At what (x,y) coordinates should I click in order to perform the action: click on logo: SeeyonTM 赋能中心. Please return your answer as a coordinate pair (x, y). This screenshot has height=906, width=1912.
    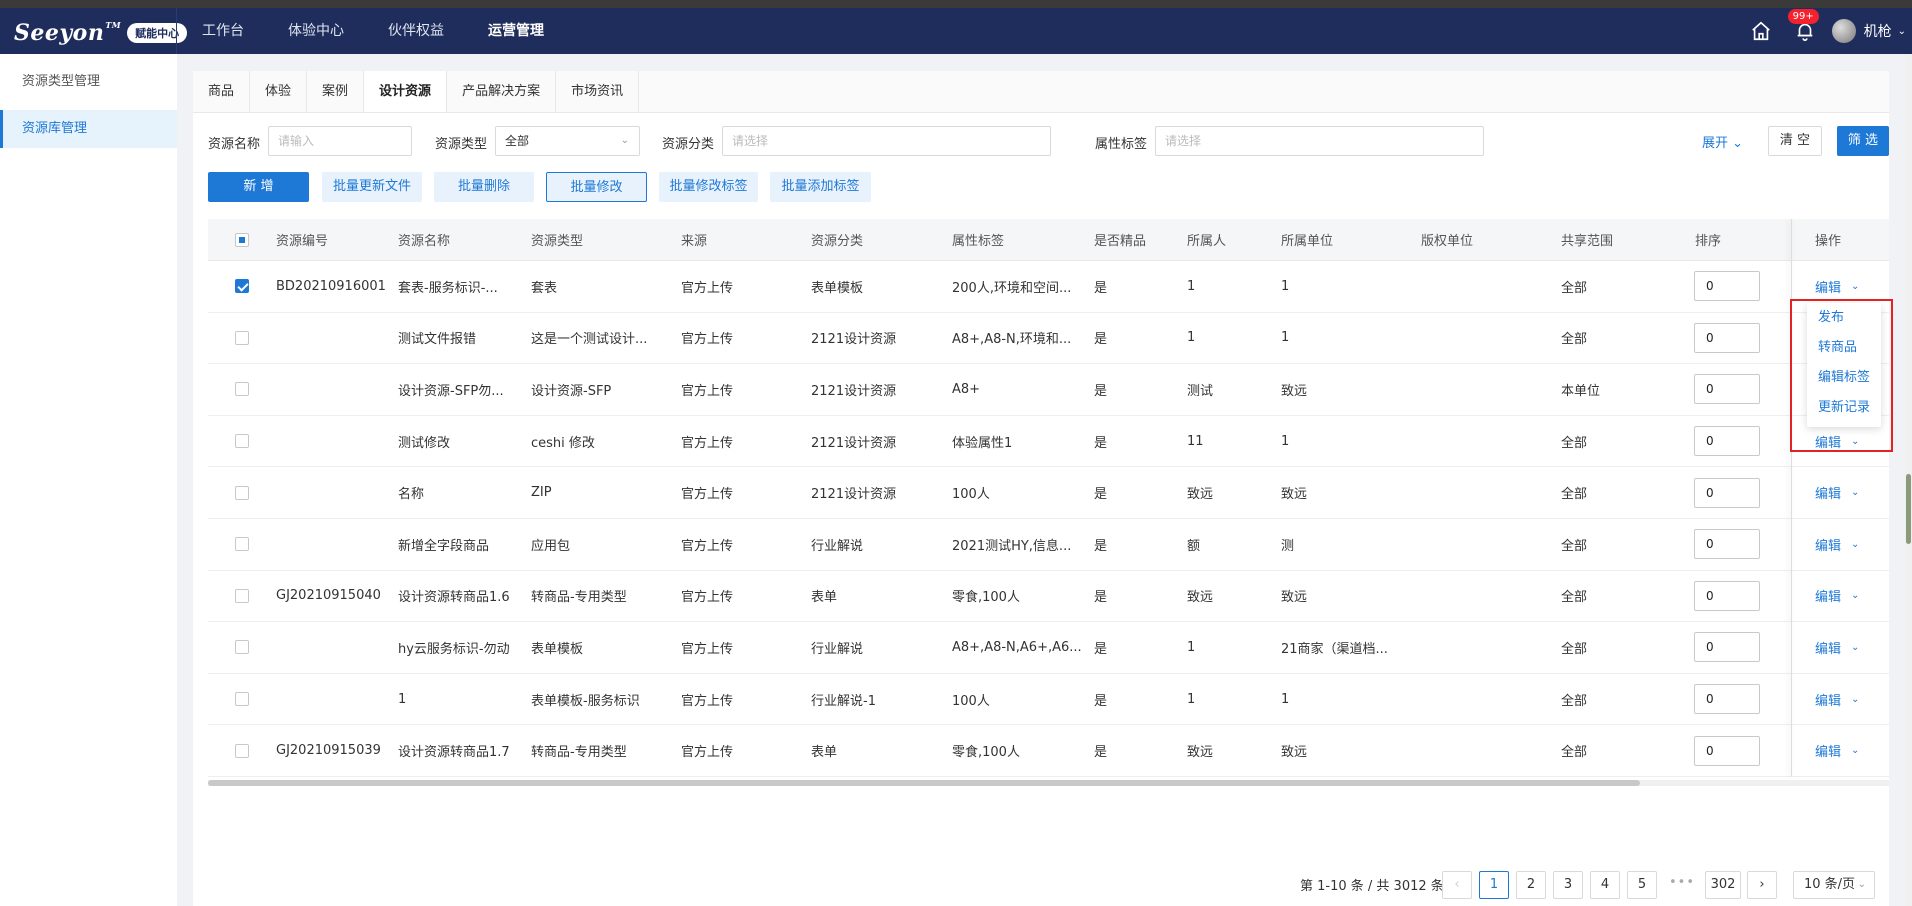
    Looking at the image, I should click on (101, 33).